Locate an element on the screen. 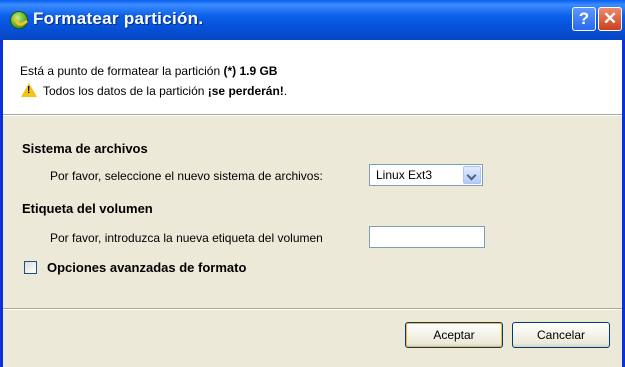 The width and height of the screenshot is (625, 367). title-bar: Formatear partición. ? ✕ is located at coordinates (312, 20).